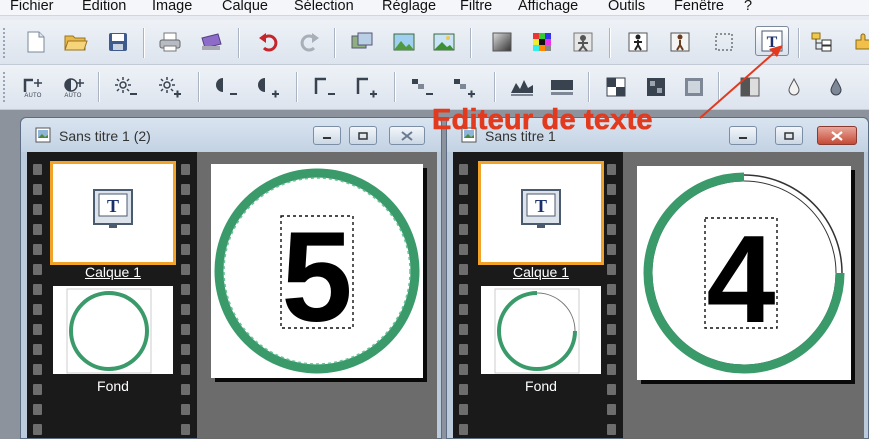 This screenshot has width=869, height=439. Describe the element at coordinates (542, 120) in the screenshot. I see `annotation-label: Editeur de texte` at that location.